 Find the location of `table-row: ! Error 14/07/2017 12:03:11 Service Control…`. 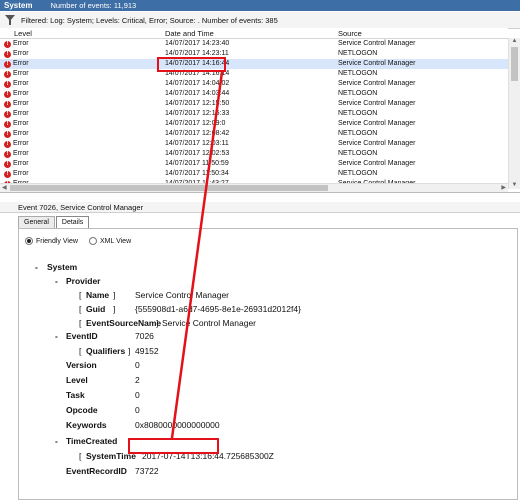

table-row: ! Error 14/07/2017 12:03:11 Service Control… is located at coordinates (254, 144).